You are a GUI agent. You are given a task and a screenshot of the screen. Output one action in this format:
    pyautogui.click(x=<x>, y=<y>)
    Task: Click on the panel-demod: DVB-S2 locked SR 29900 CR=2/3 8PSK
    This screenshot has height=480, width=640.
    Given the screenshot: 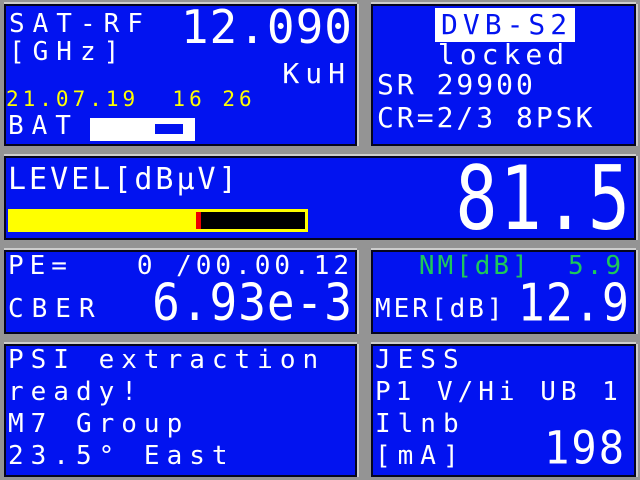 What is the action you would take?
    pyautogui.click(x=503, y=75)
    